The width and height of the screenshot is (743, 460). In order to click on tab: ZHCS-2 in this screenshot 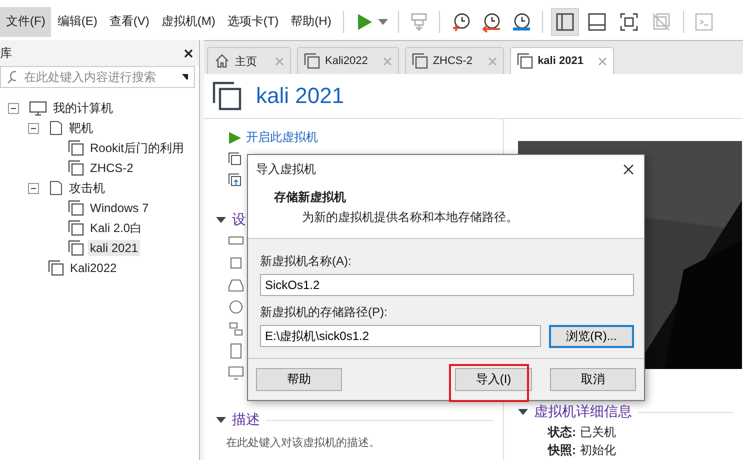, I will do `click(454, 60)`.